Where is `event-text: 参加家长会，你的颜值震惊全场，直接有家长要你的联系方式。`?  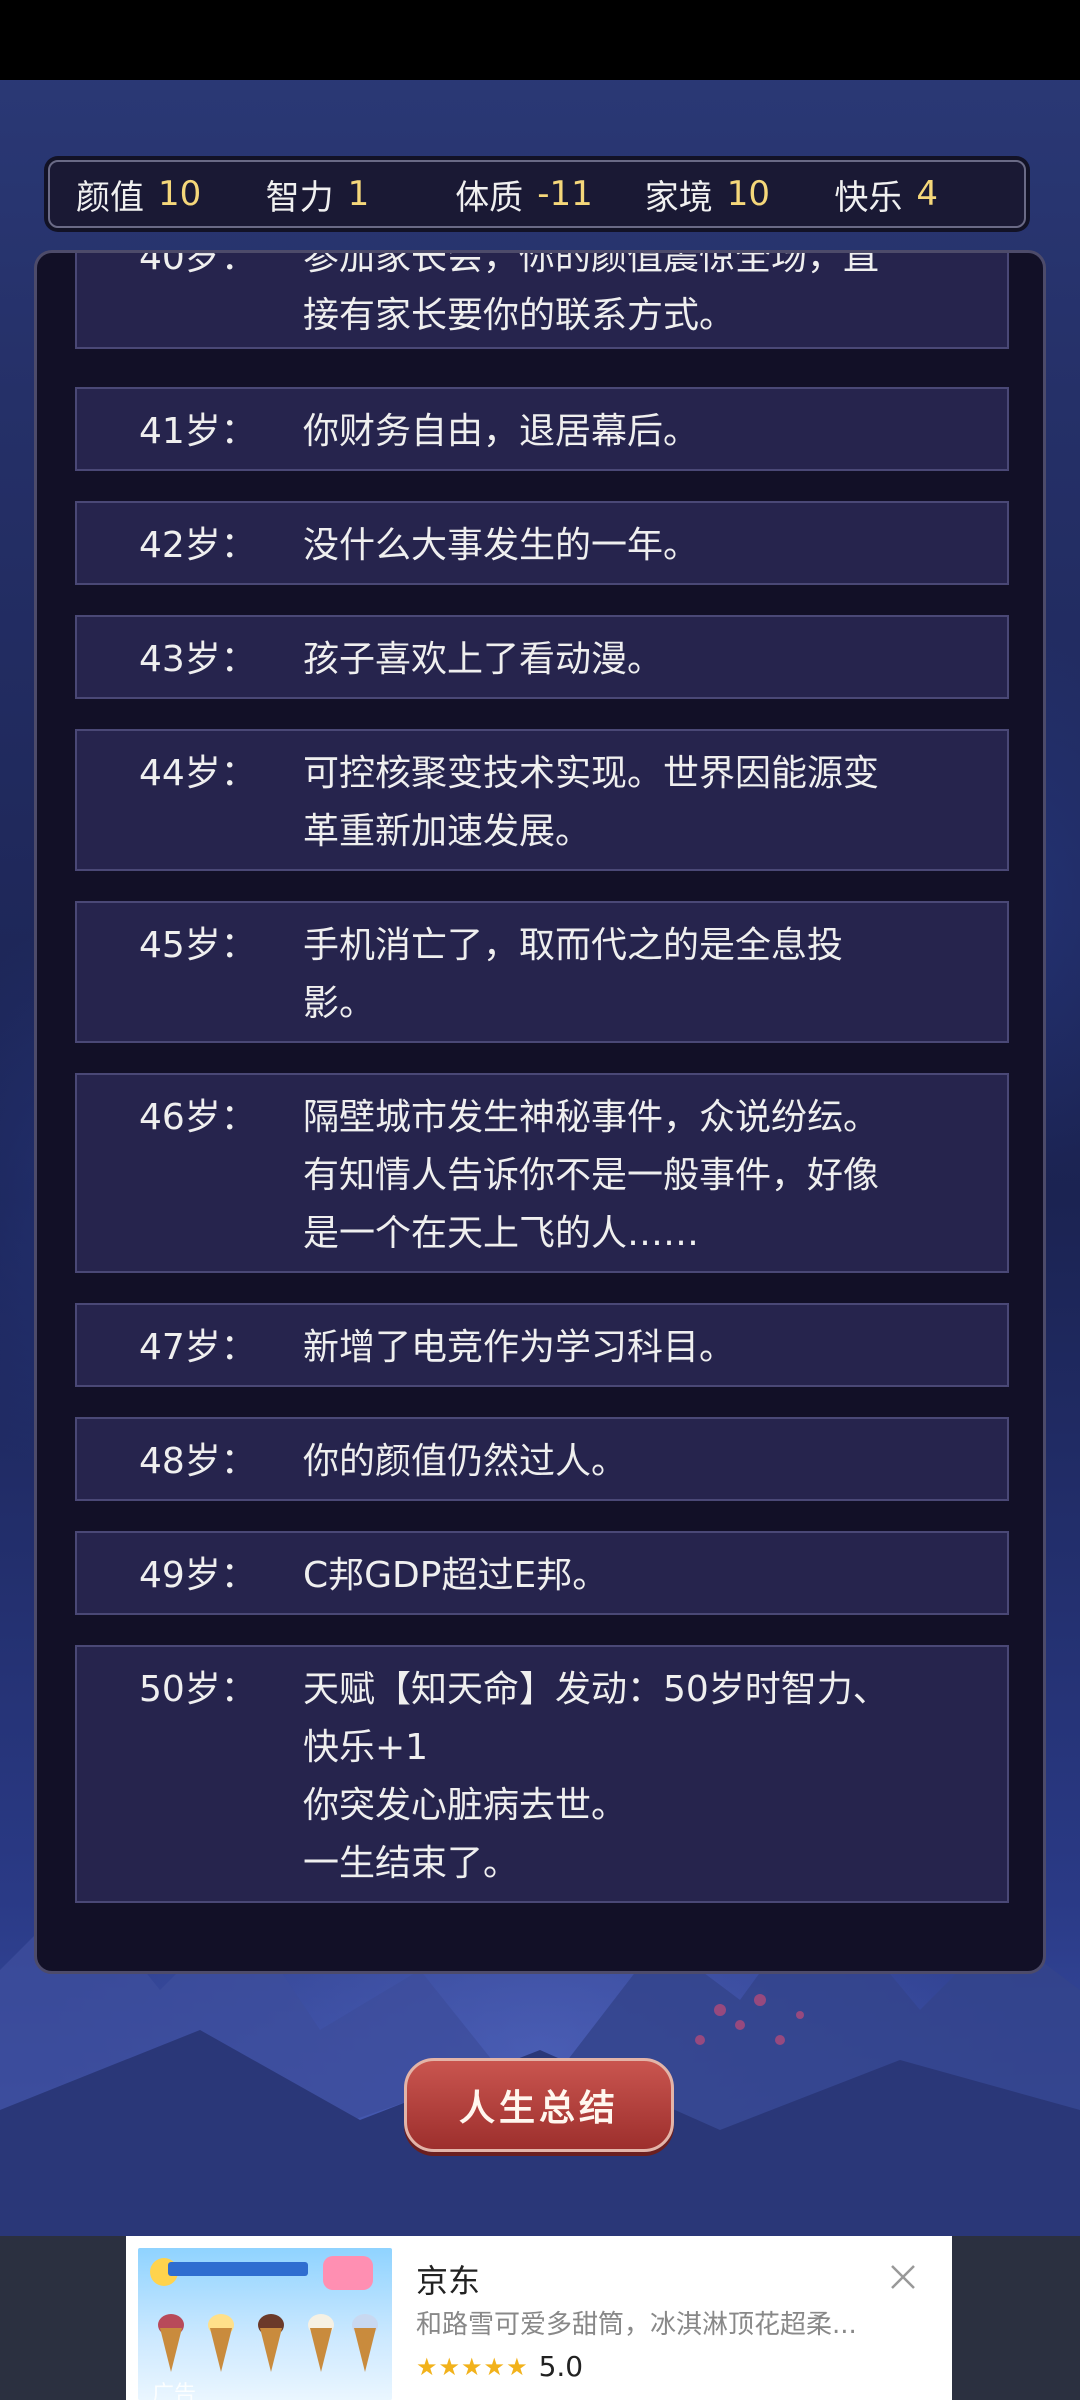 event-text: 参加家长会，你的颜值震惊全场，直接有家长要你的联系方式。 is located at coordinates (643, 297).